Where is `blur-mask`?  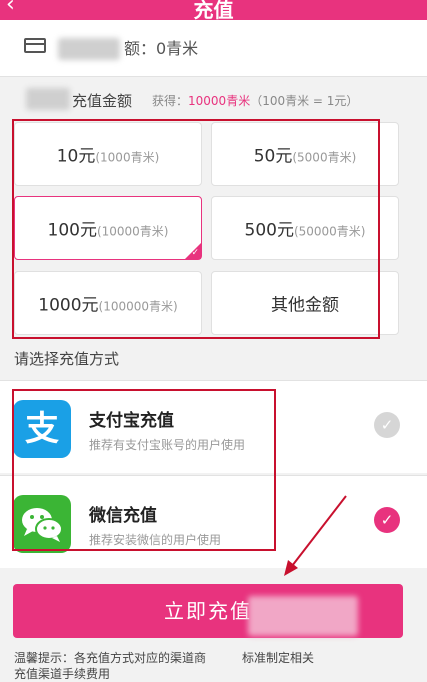 blur-mask is located at coordinates (303, 616).